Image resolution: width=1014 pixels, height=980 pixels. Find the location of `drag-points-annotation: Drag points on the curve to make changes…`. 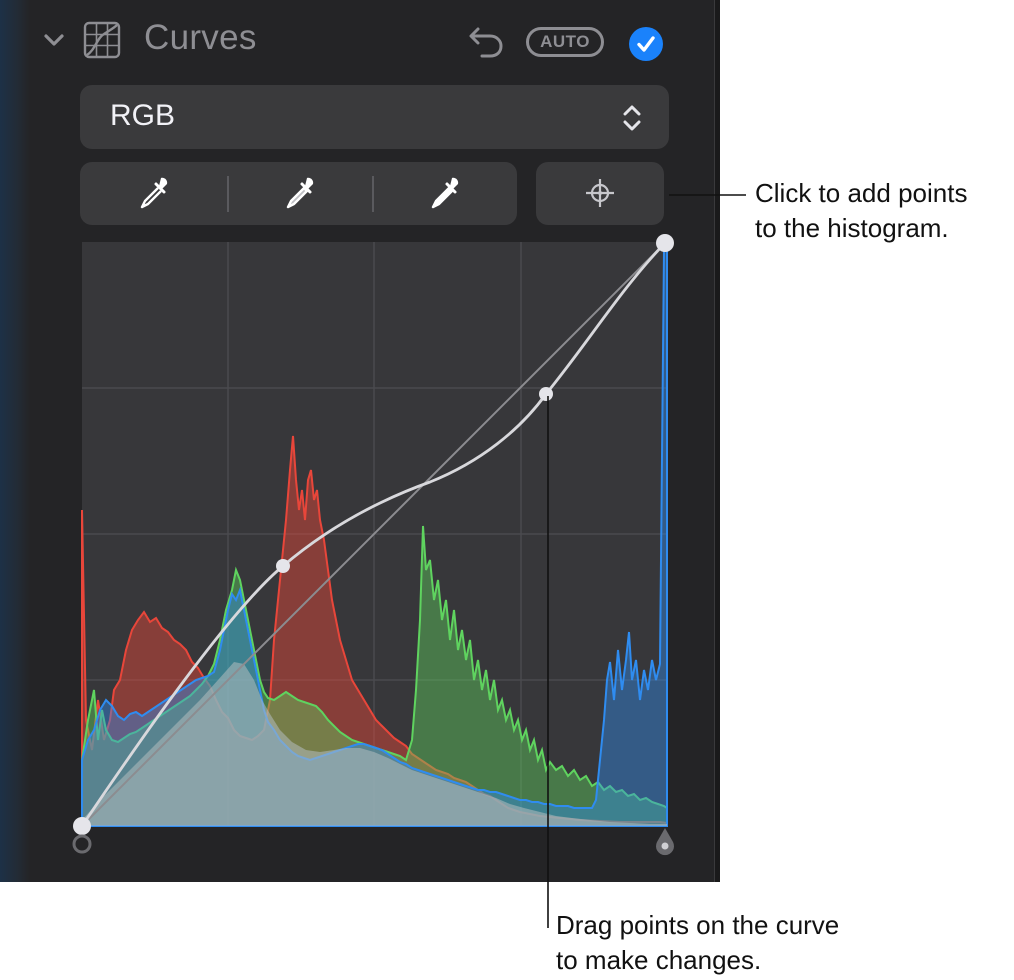

drag-points-annotation: Drag points on the curve to make changes… is located at coordinates (697, 943).